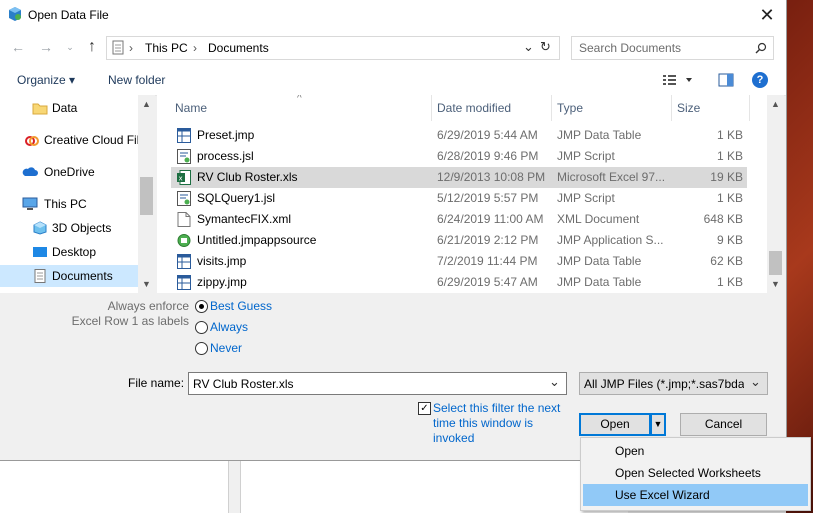 This screenshot has height=513, width=813. Describe the element at coordinates (69, 172) in the screenshot. I see `nav-item-onedrive: OneDrive` at that location.